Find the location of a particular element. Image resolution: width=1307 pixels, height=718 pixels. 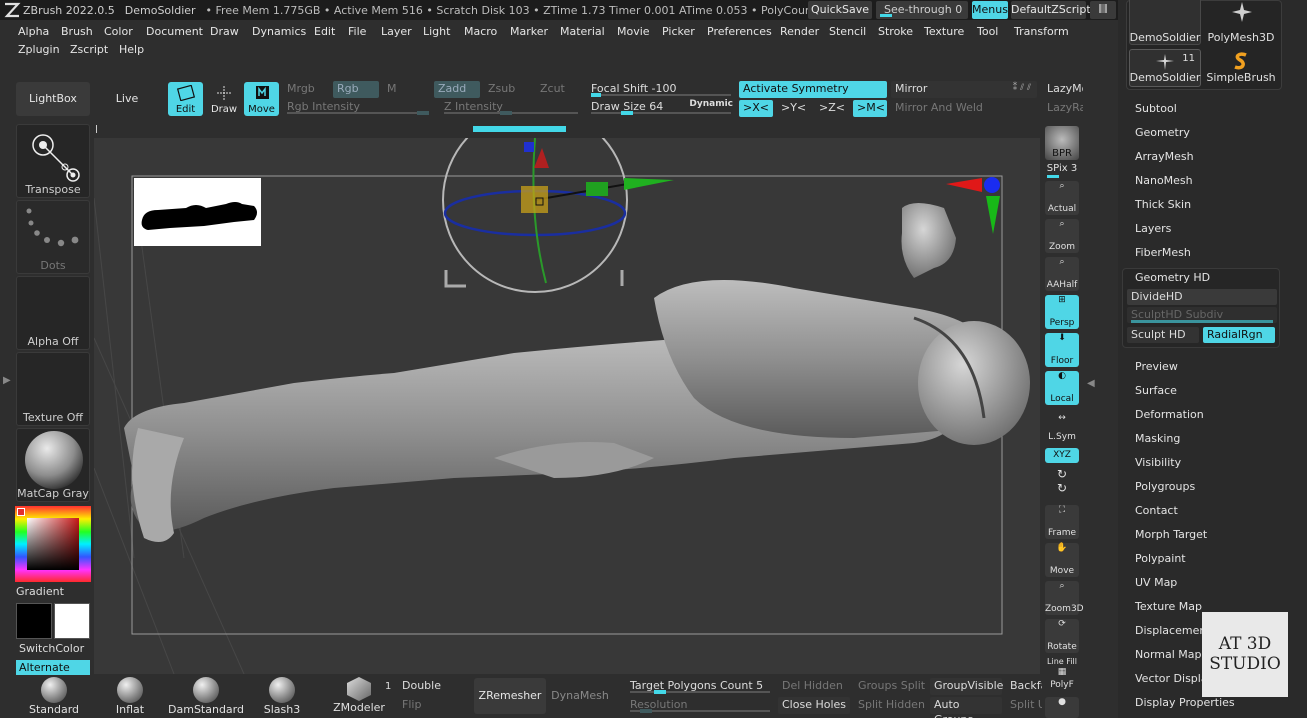

mrgb-button: Mrgb is located at coordinates (306, 89).